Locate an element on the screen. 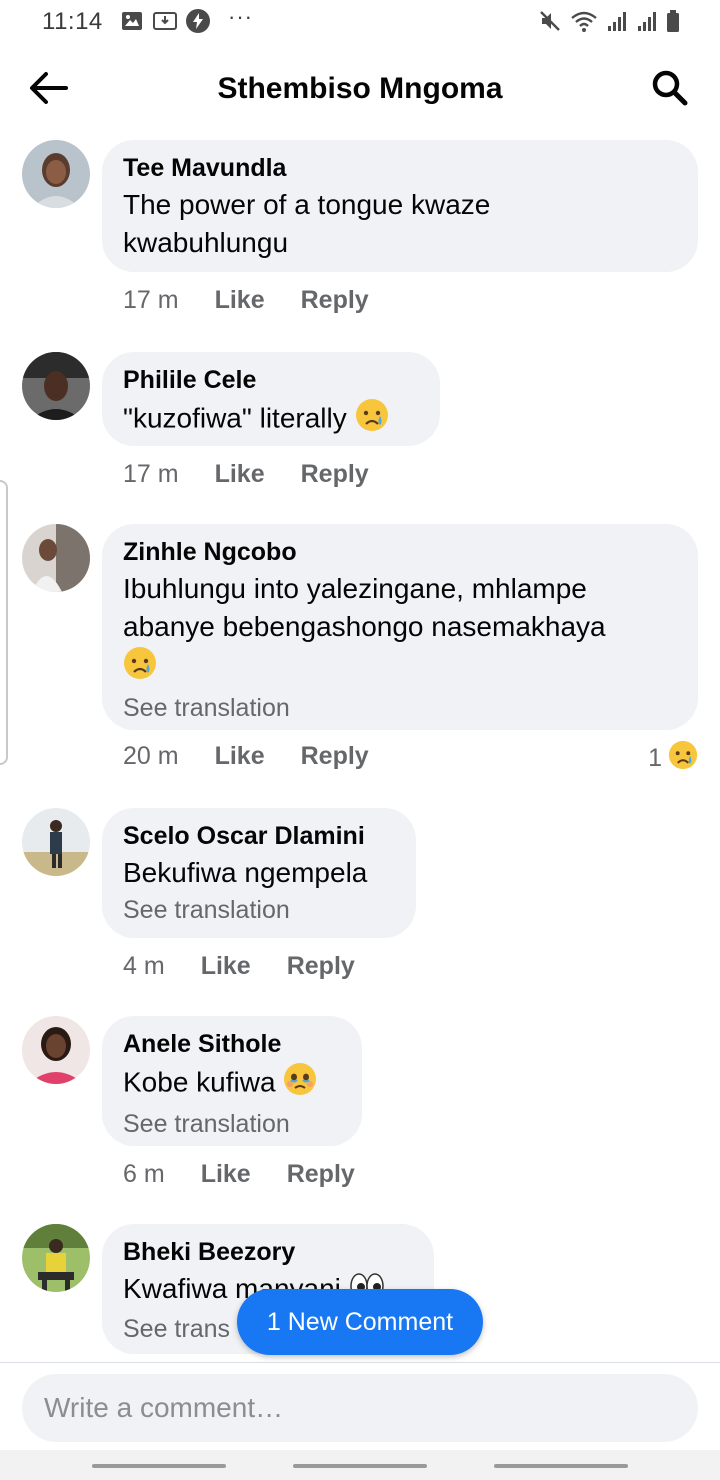 This screenshot has height=1480, width=720. comment-author: Zinhle Ngcobo is located at coordinates (399, 552).